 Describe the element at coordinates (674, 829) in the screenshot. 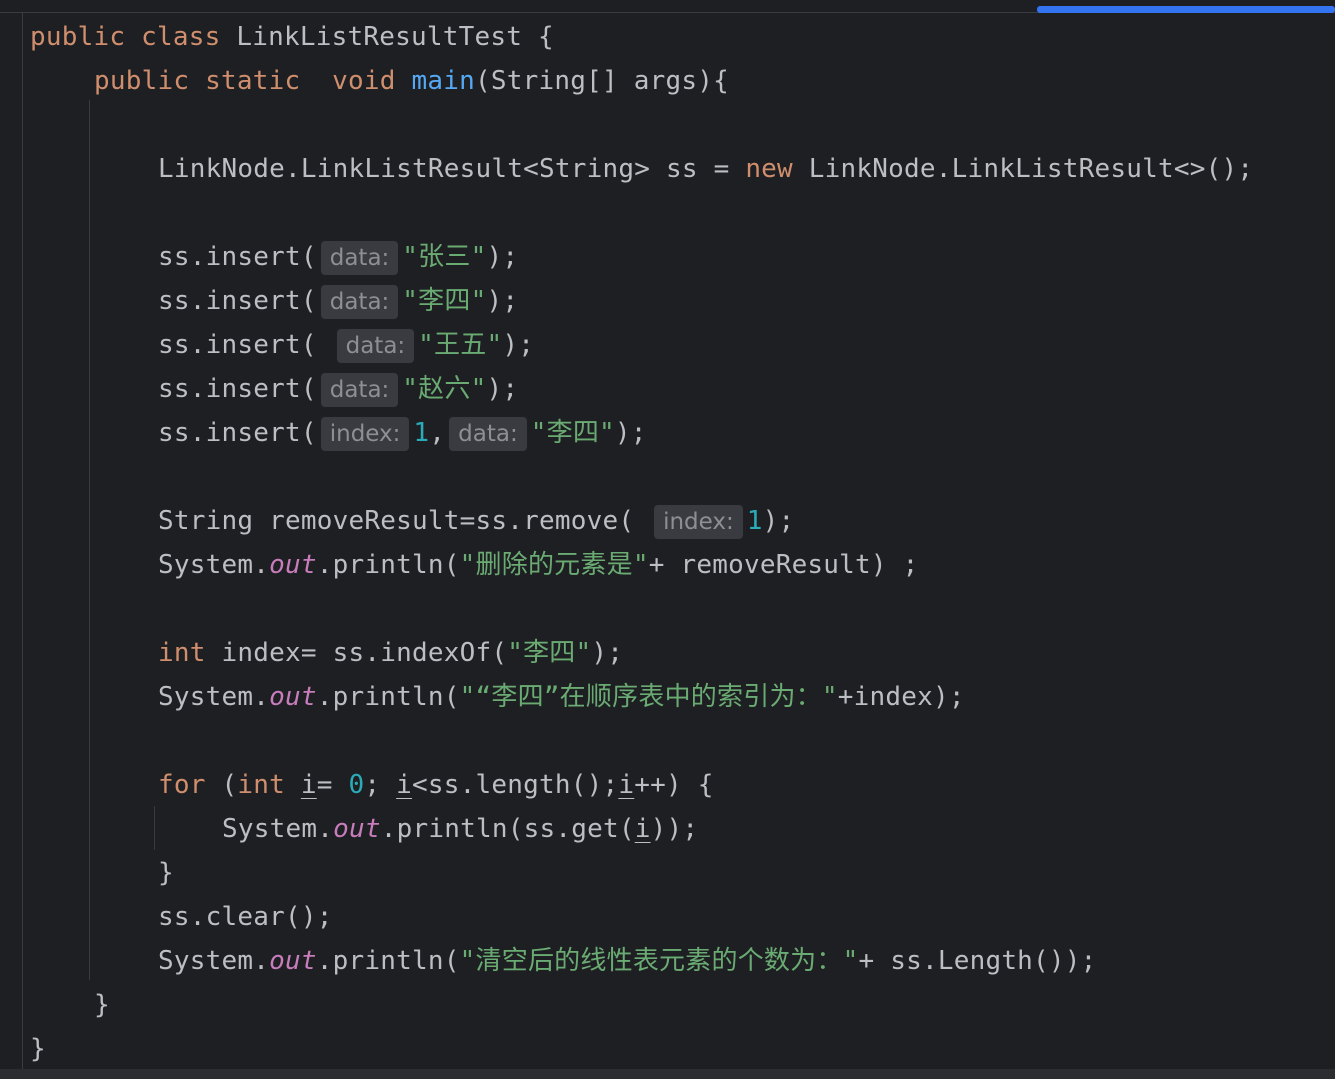

I see `code-text: ));` at that location.